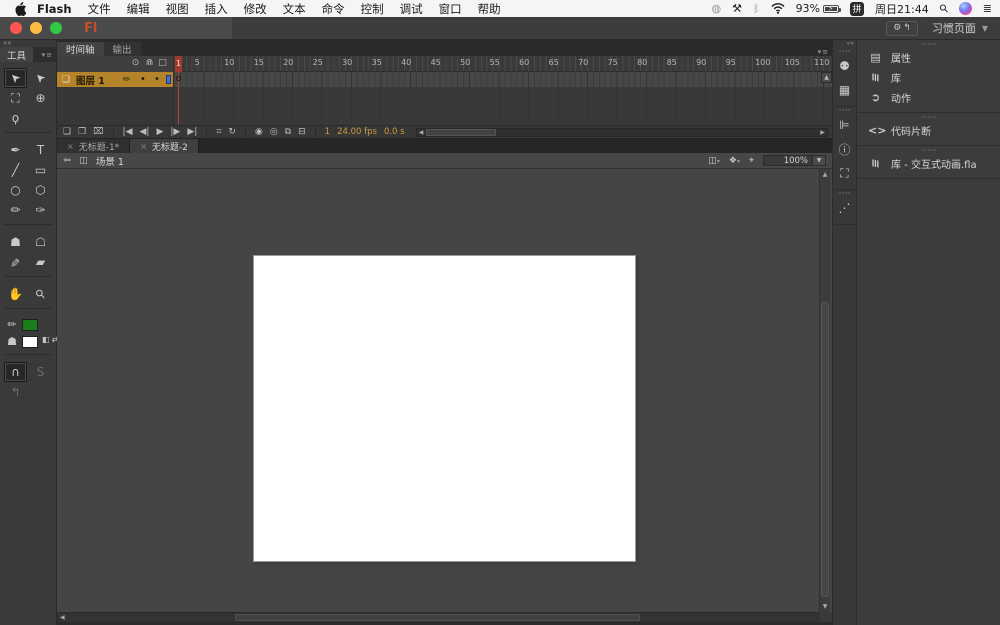  Describe the element at coordinates (15, 210) in the screenshot. I see `pencil-tool: ✏` at that location.